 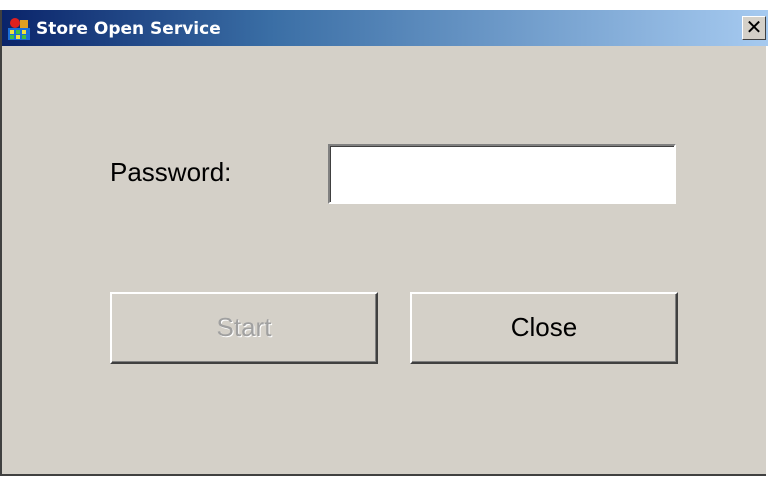 I want to click on app-store-icon, so click(x=19, y=29).